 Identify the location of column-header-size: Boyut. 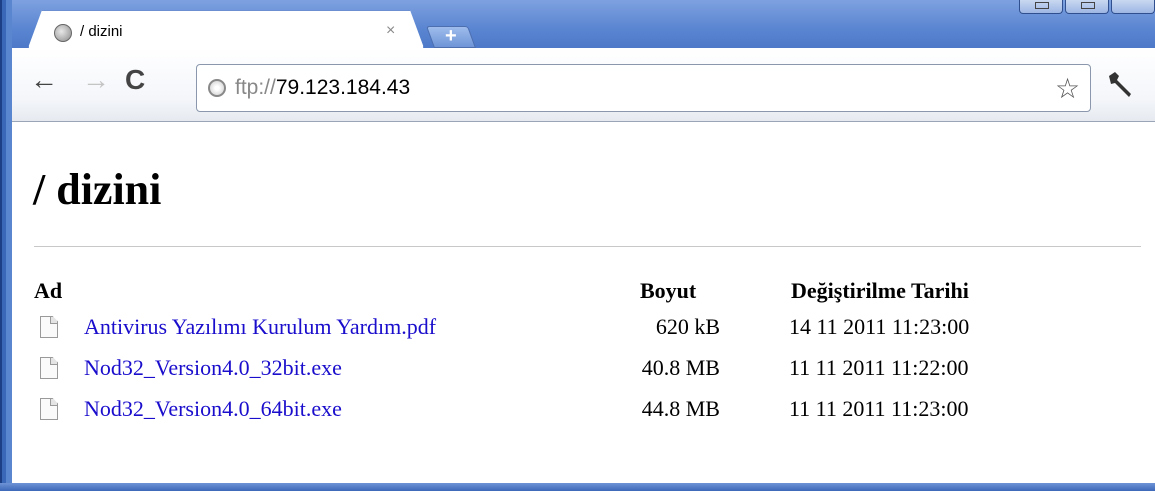
(668, 291).